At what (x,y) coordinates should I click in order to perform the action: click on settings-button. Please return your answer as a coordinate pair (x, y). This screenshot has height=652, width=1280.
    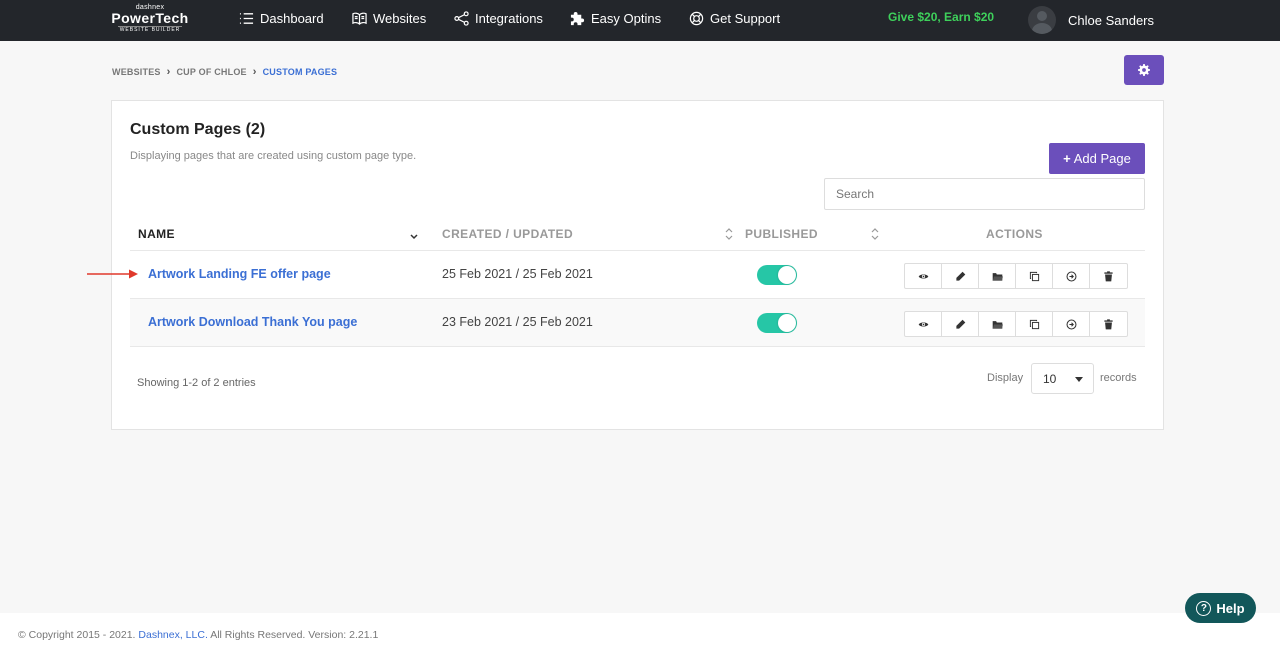
    Looking at the image, I should click on (1144, 70).